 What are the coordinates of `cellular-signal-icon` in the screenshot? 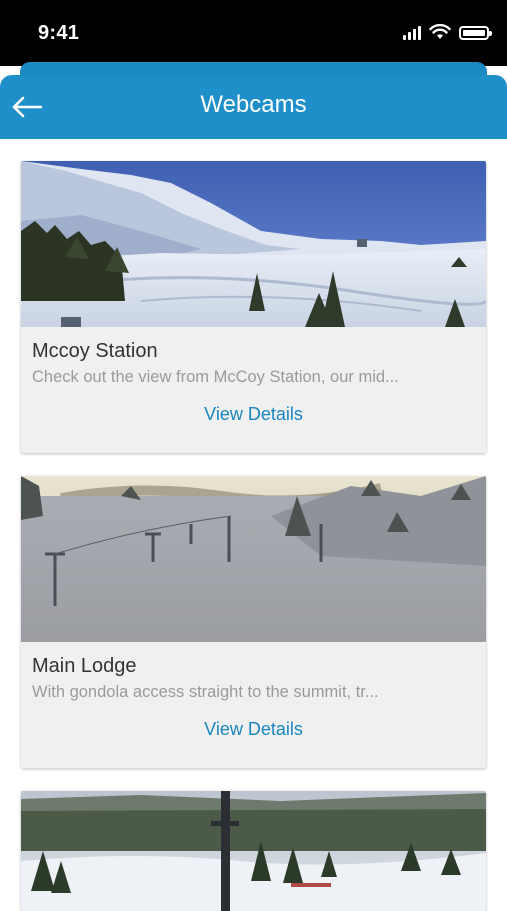 It's located at (412, 32).